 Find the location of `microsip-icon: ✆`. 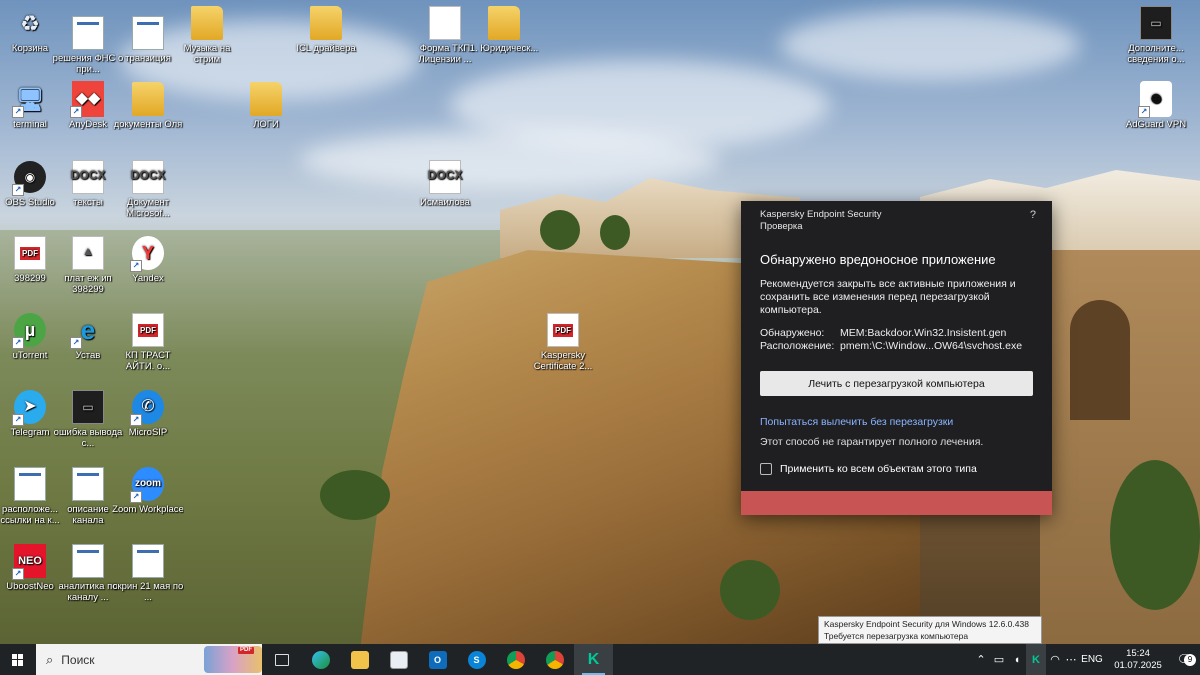

microsip-icon: ✆ is located at coordinates (147, 408).